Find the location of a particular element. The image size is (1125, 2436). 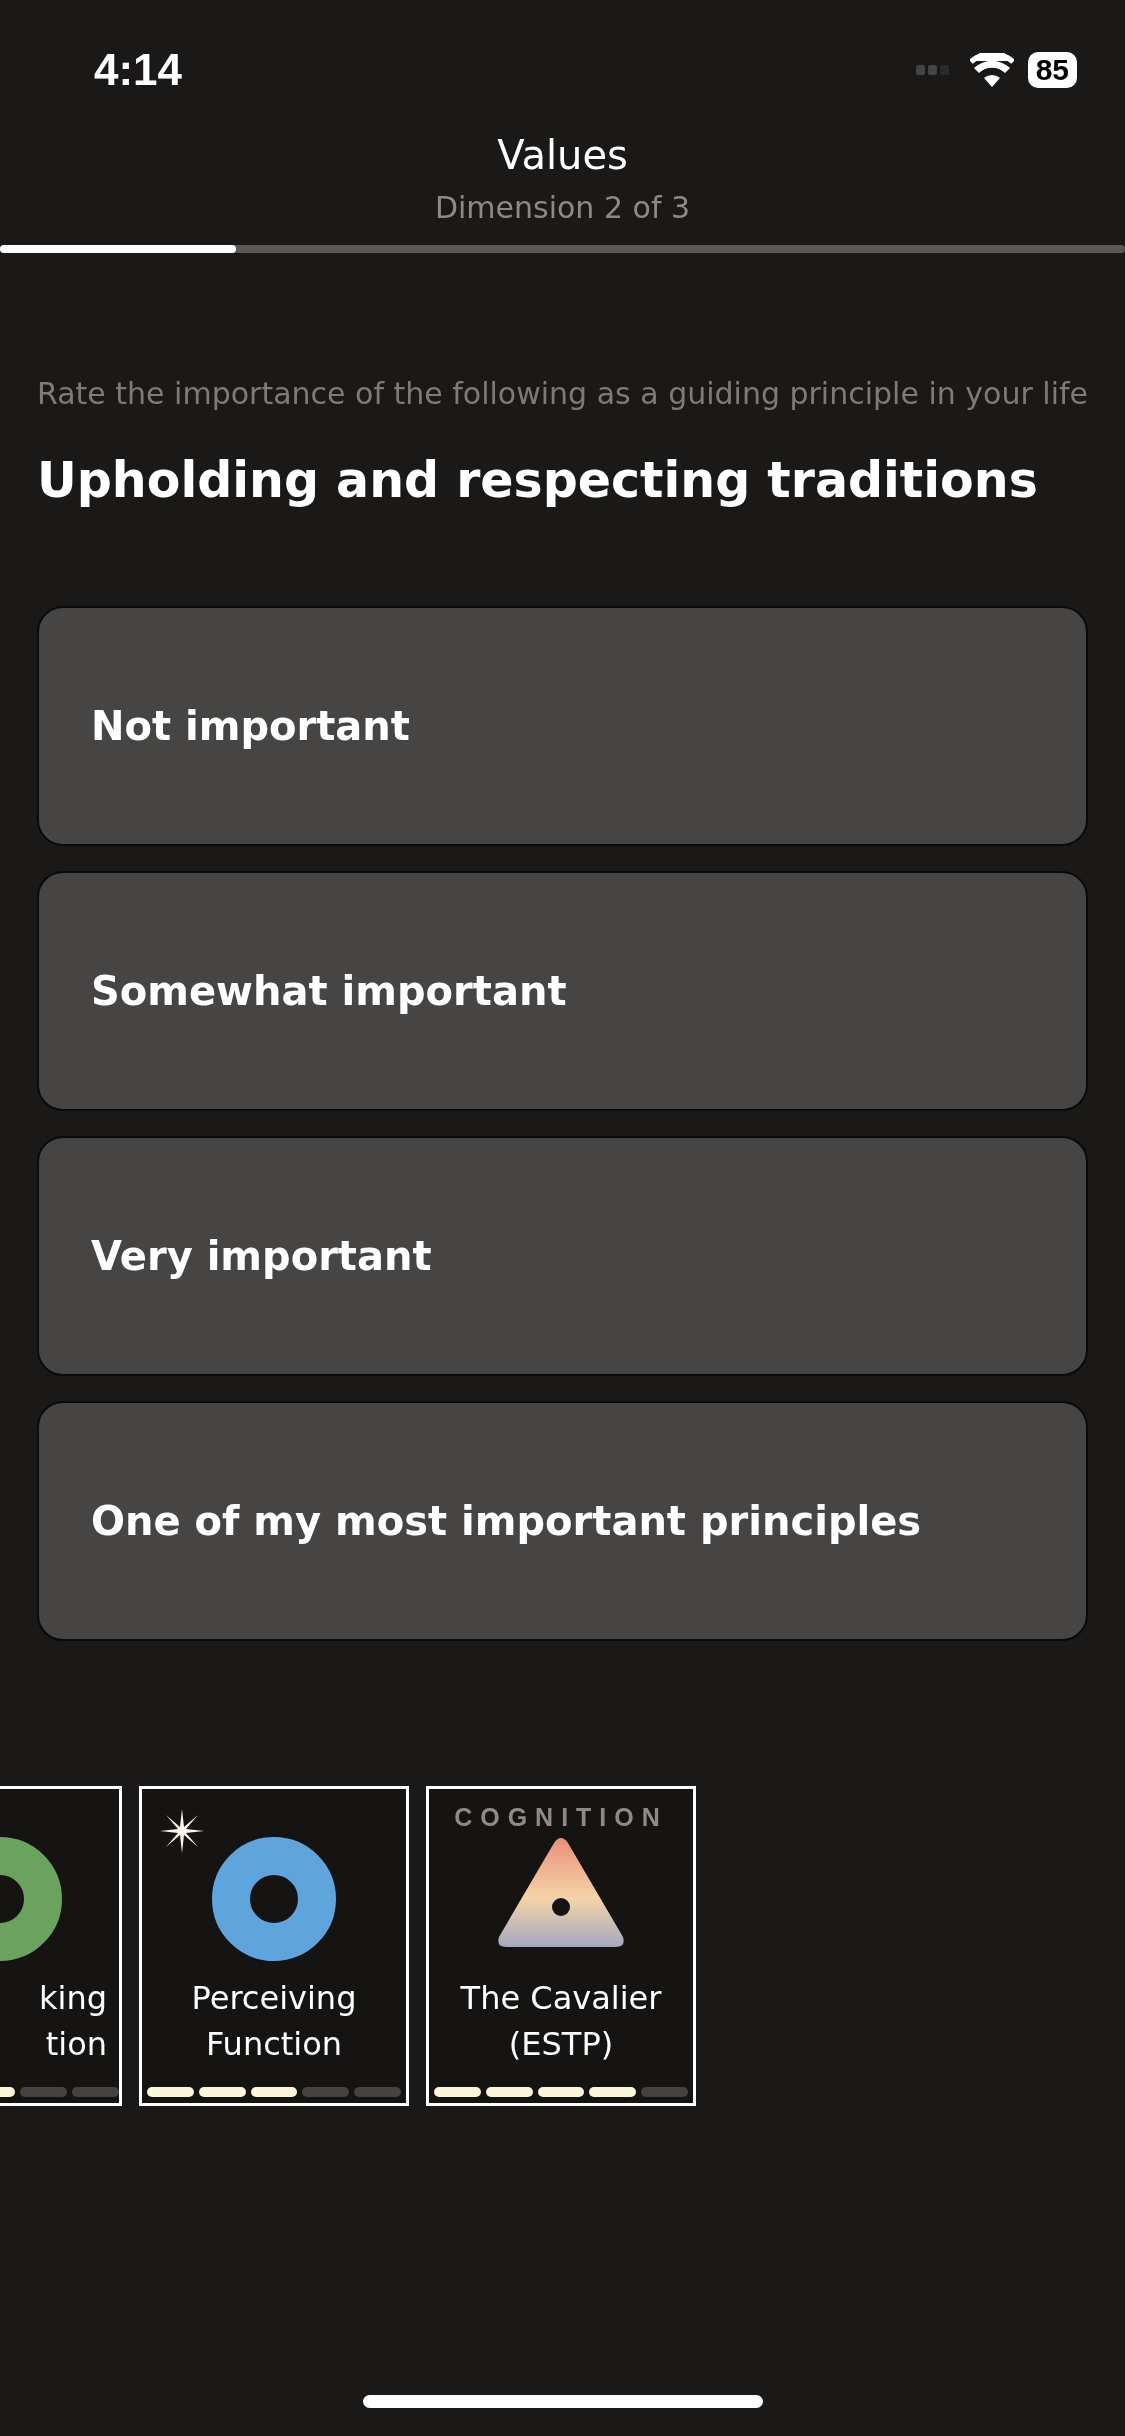

card-title: Perceiving Function is located at coordinates (274, 2021).